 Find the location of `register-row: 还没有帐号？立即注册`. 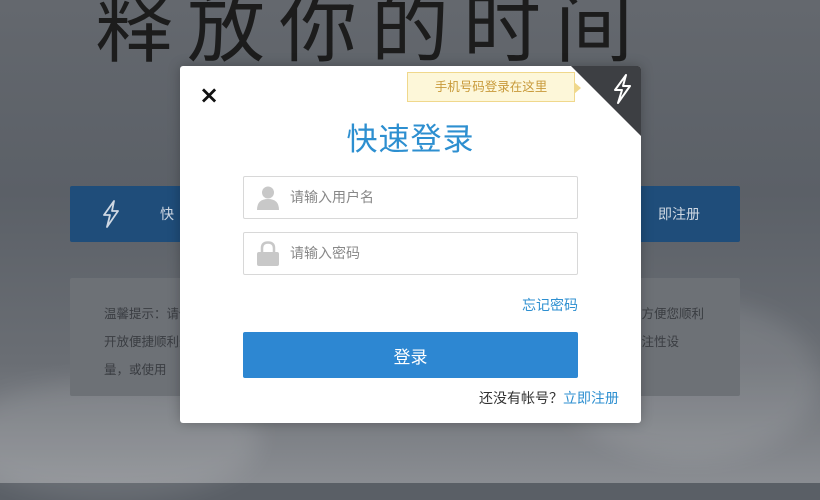

register-row: 还没有帐号？立即注册 is located at coordinates (549, 398).